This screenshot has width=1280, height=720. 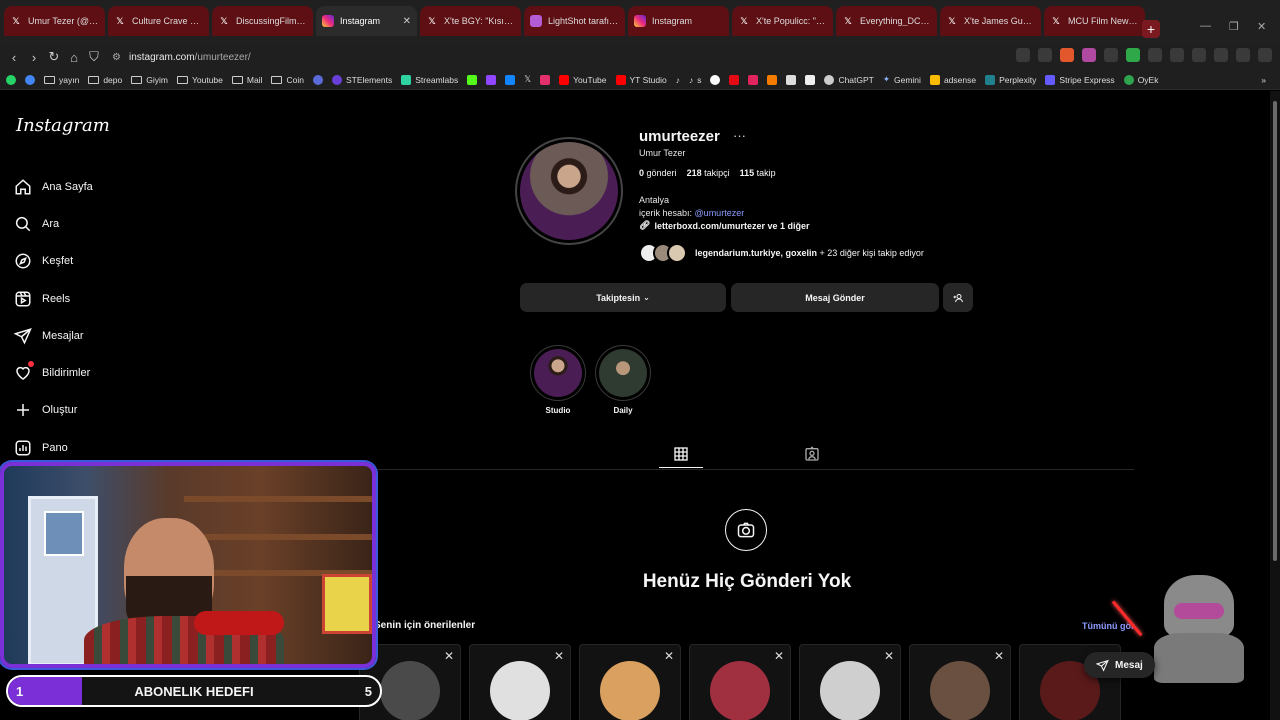 I want to click on message-button: Mesaj Gönder, so click(x=835, y=297).